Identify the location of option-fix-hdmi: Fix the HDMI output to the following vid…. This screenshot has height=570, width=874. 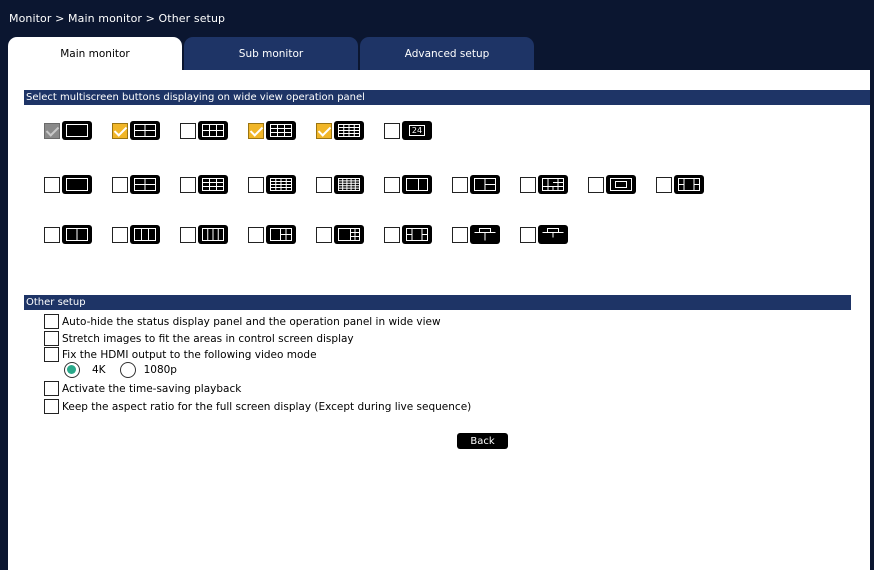
(180, 354).